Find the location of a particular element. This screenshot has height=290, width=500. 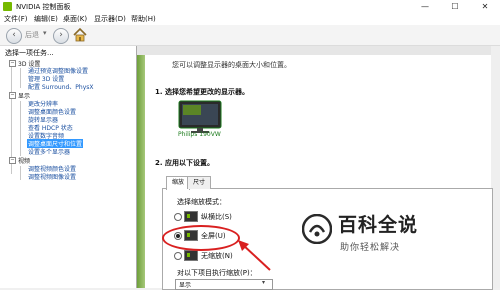

tab-size: 尺寸 is located at coordinates (199, 182).